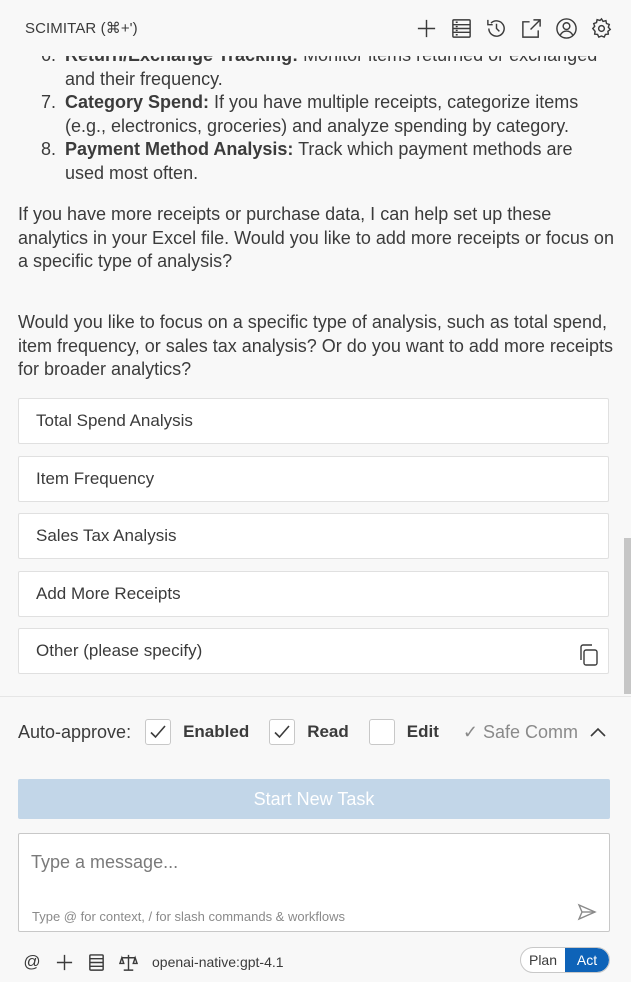  I want to click on option-other: Other (please specify), so click(313, 651).